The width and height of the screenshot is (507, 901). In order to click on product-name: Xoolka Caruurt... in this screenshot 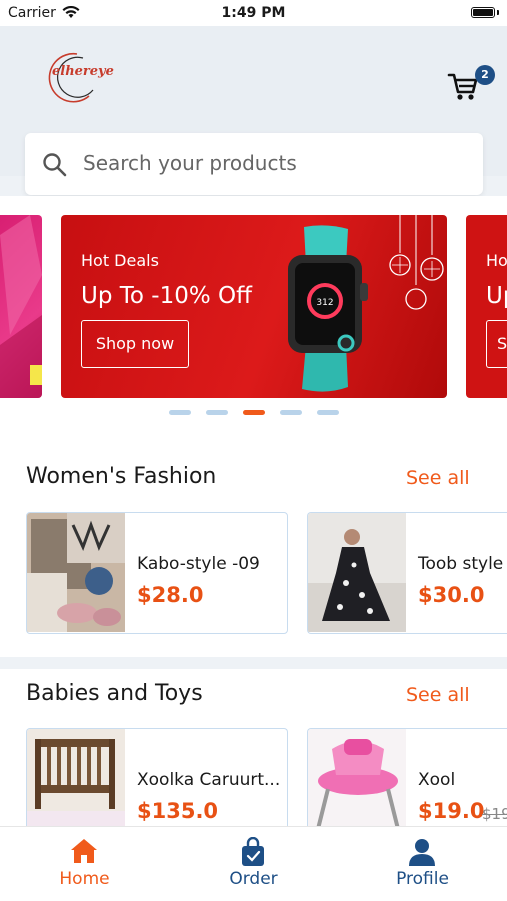, I will do `click(209, 780)`.